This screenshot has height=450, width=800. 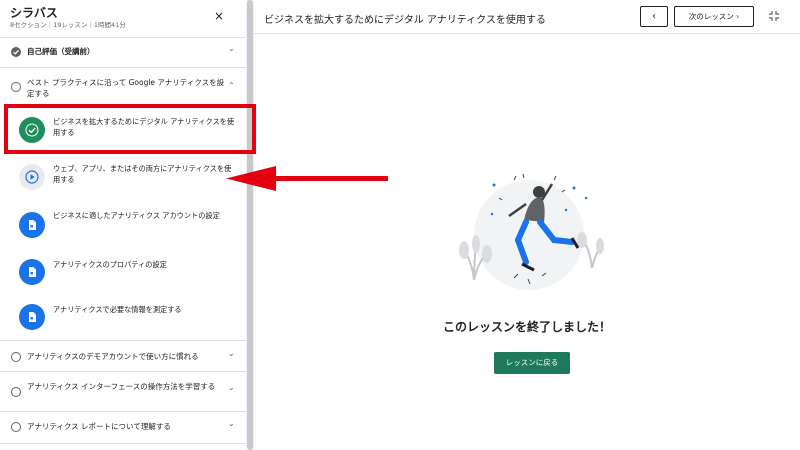 What do you see at coordinates (117, 309) in the screenshot?
I see `lesson-label: アナリティクスで必要な情報を測定する` at bounding box center [117, 309].